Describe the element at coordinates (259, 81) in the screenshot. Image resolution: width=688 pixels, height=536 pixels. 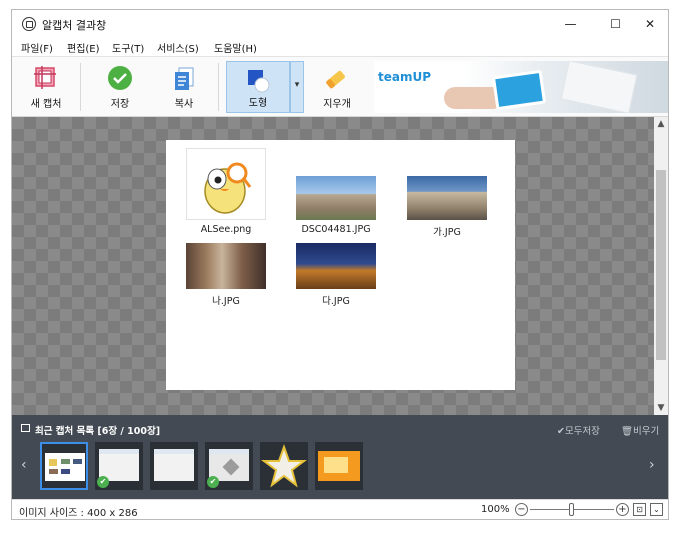
I see `shape-icon` at that location.